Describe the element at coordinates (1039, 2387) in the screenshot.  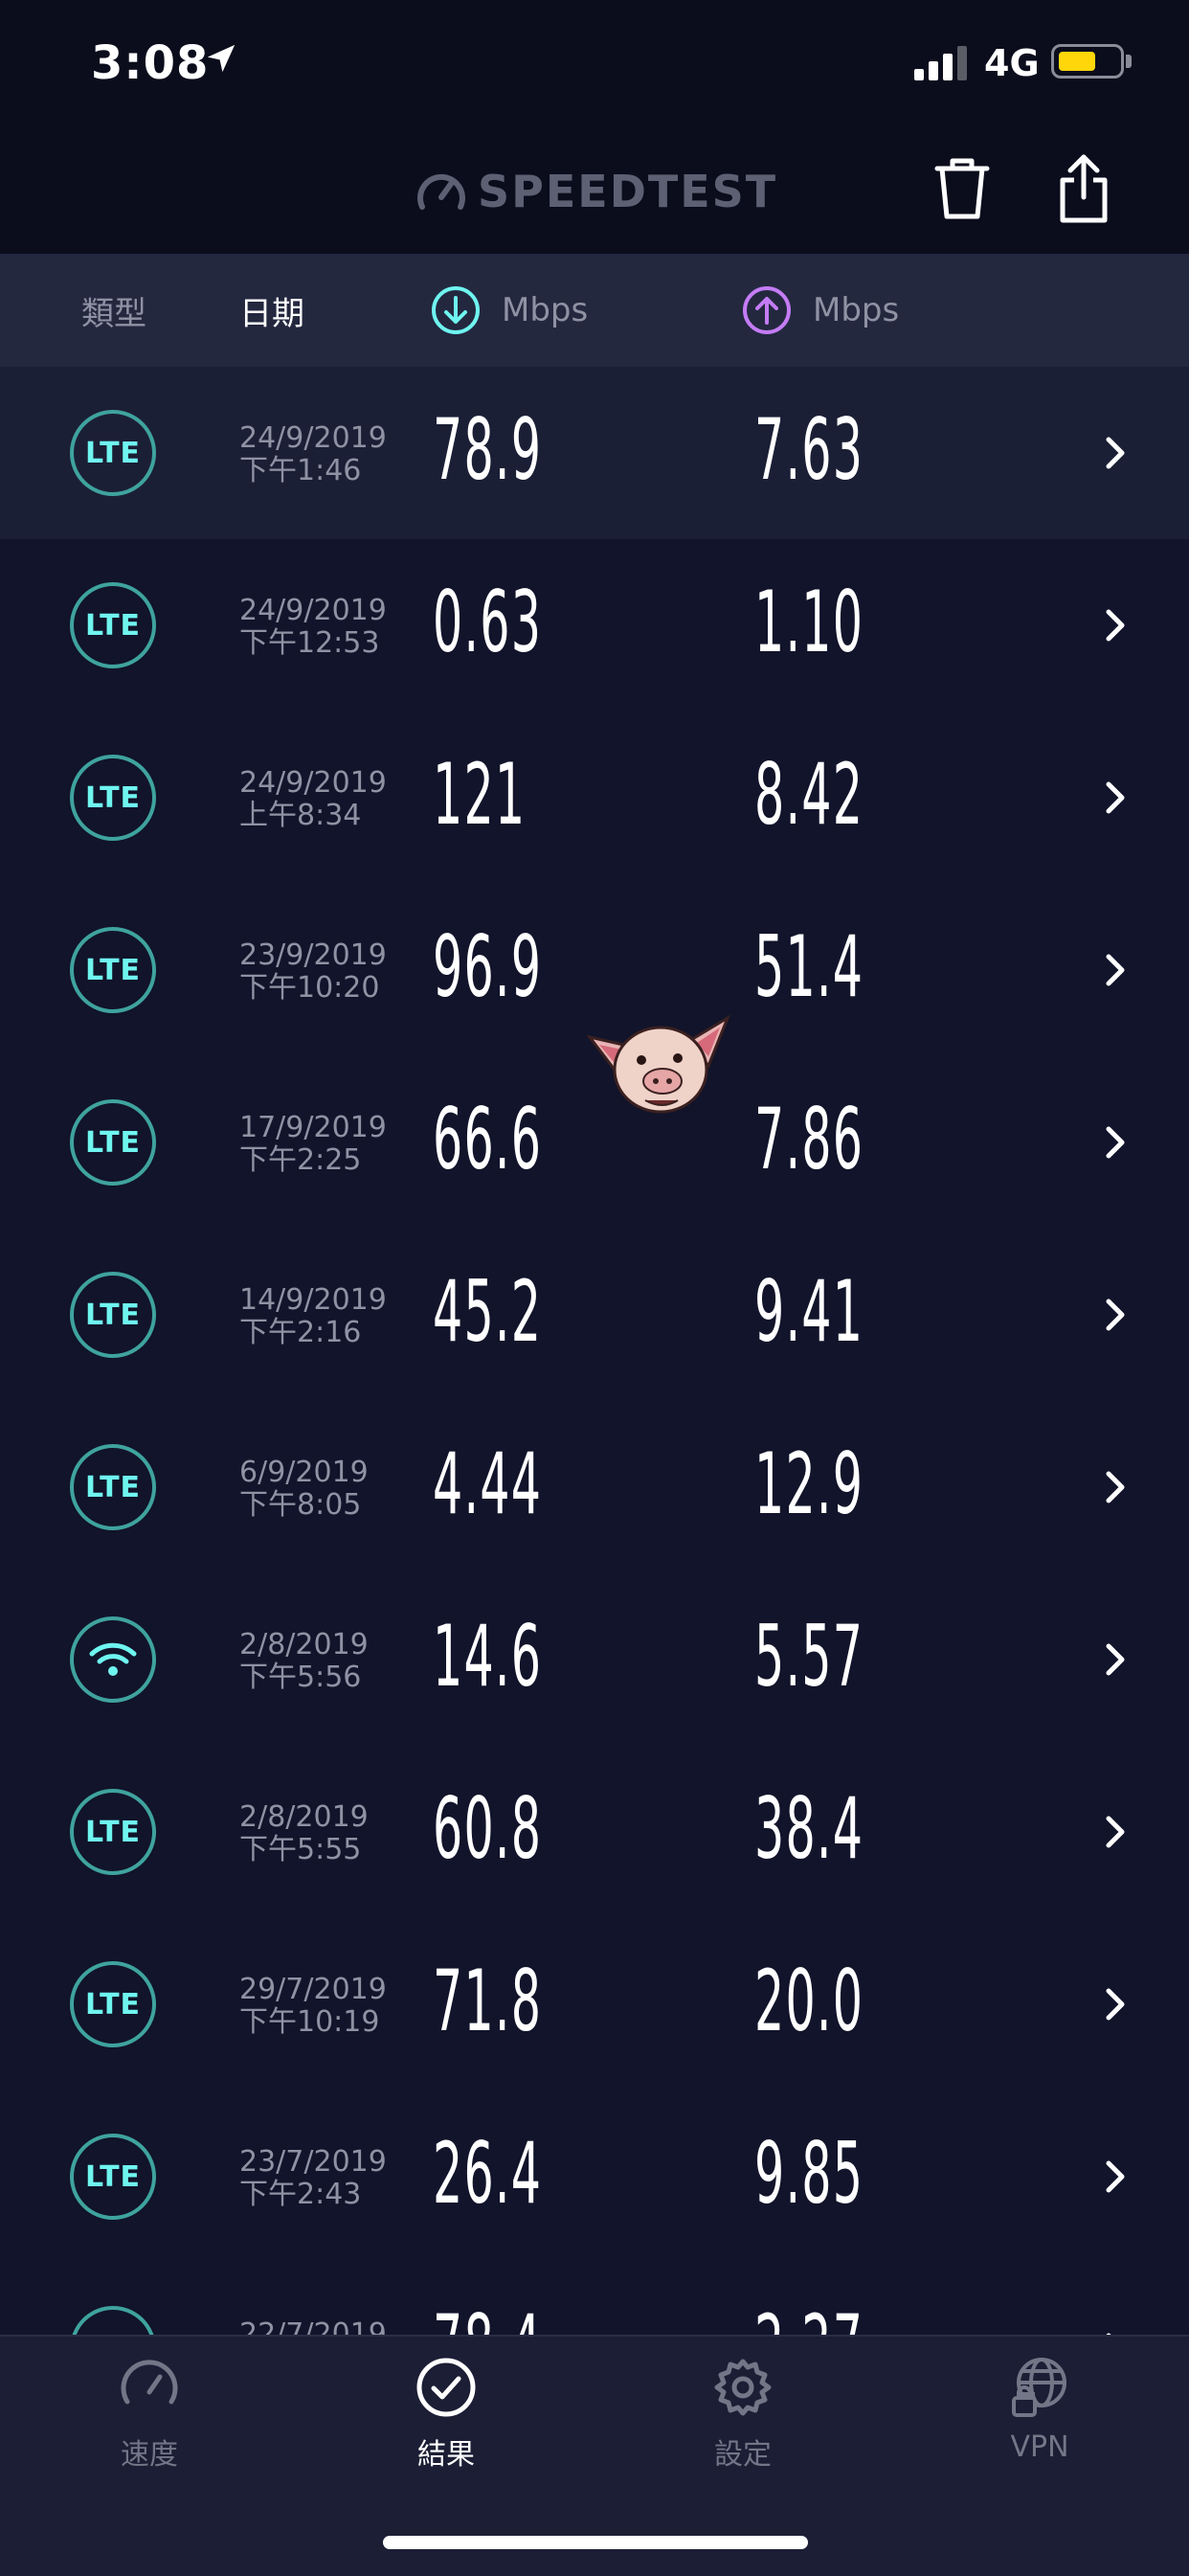
I see `globe-lock-icon` at that location.